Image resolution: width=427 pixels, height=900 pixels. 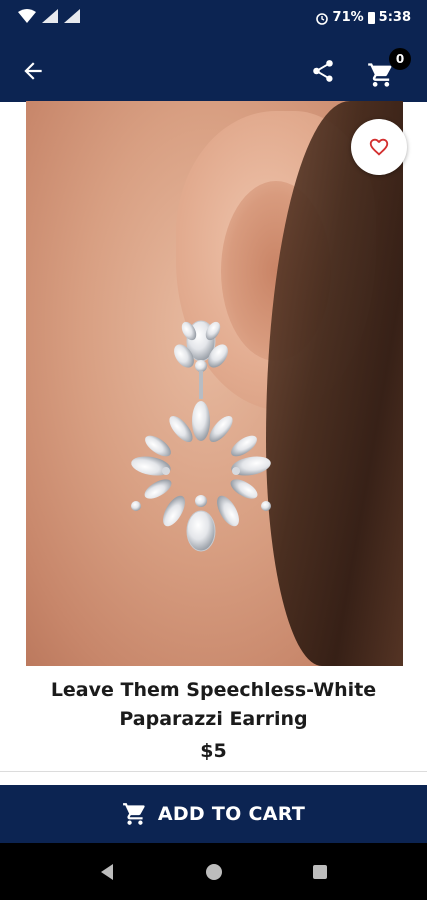 I want to click on divider, so click(x=213, y=771).